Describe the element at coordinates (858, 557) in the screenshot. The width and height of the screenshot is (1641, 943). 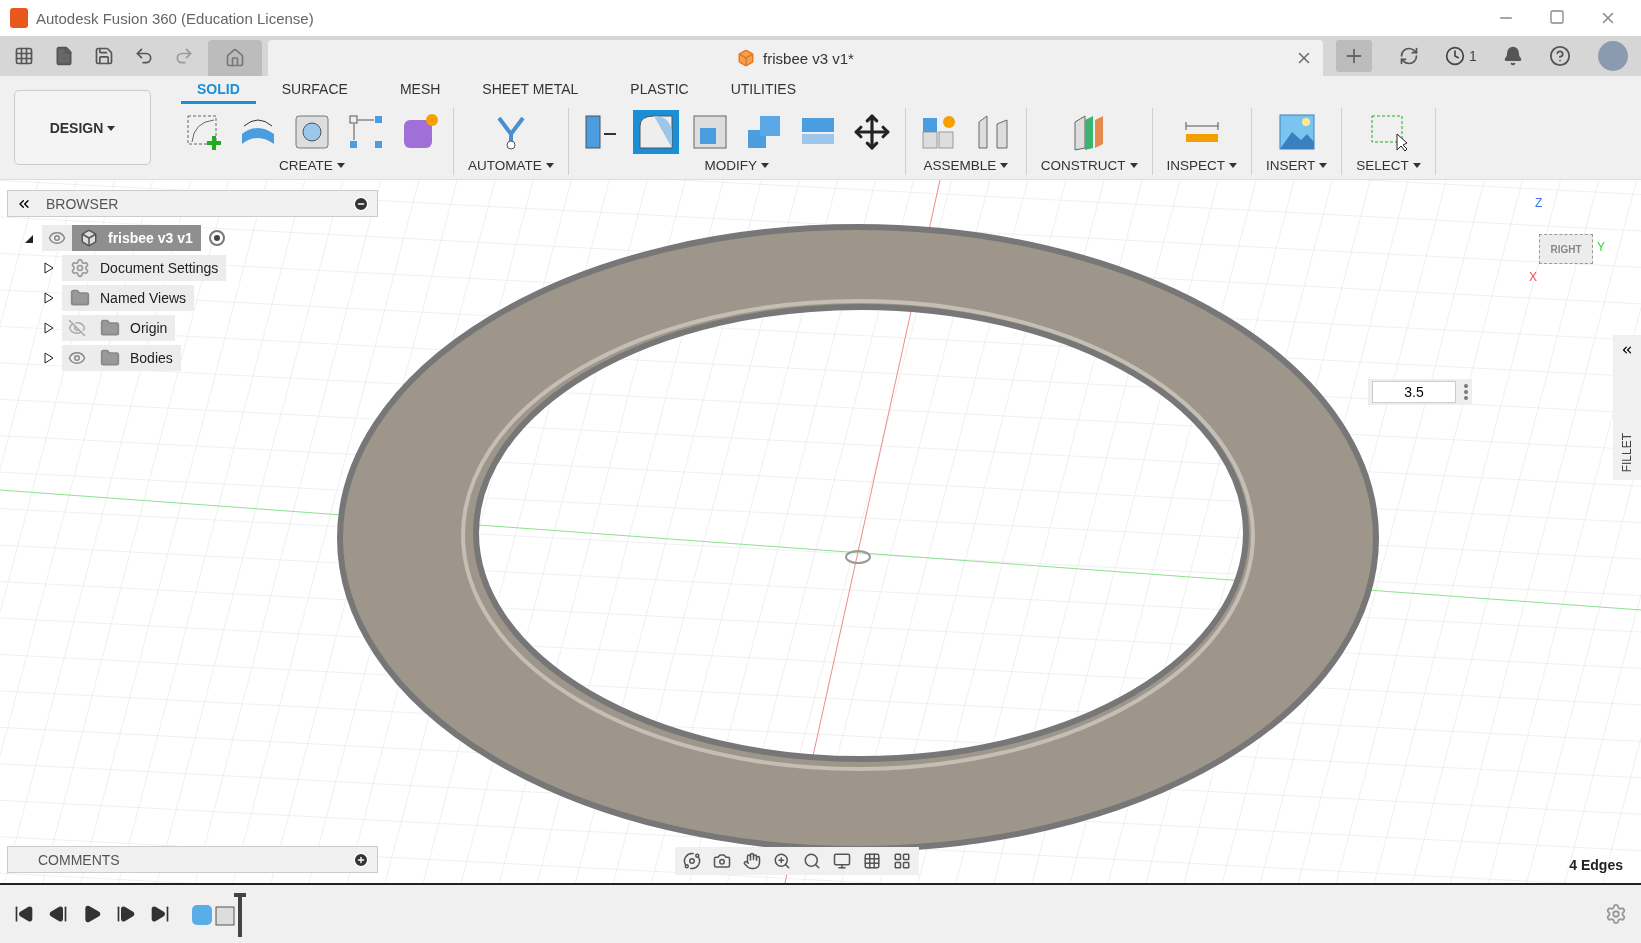
I see `origin-point` at that location.